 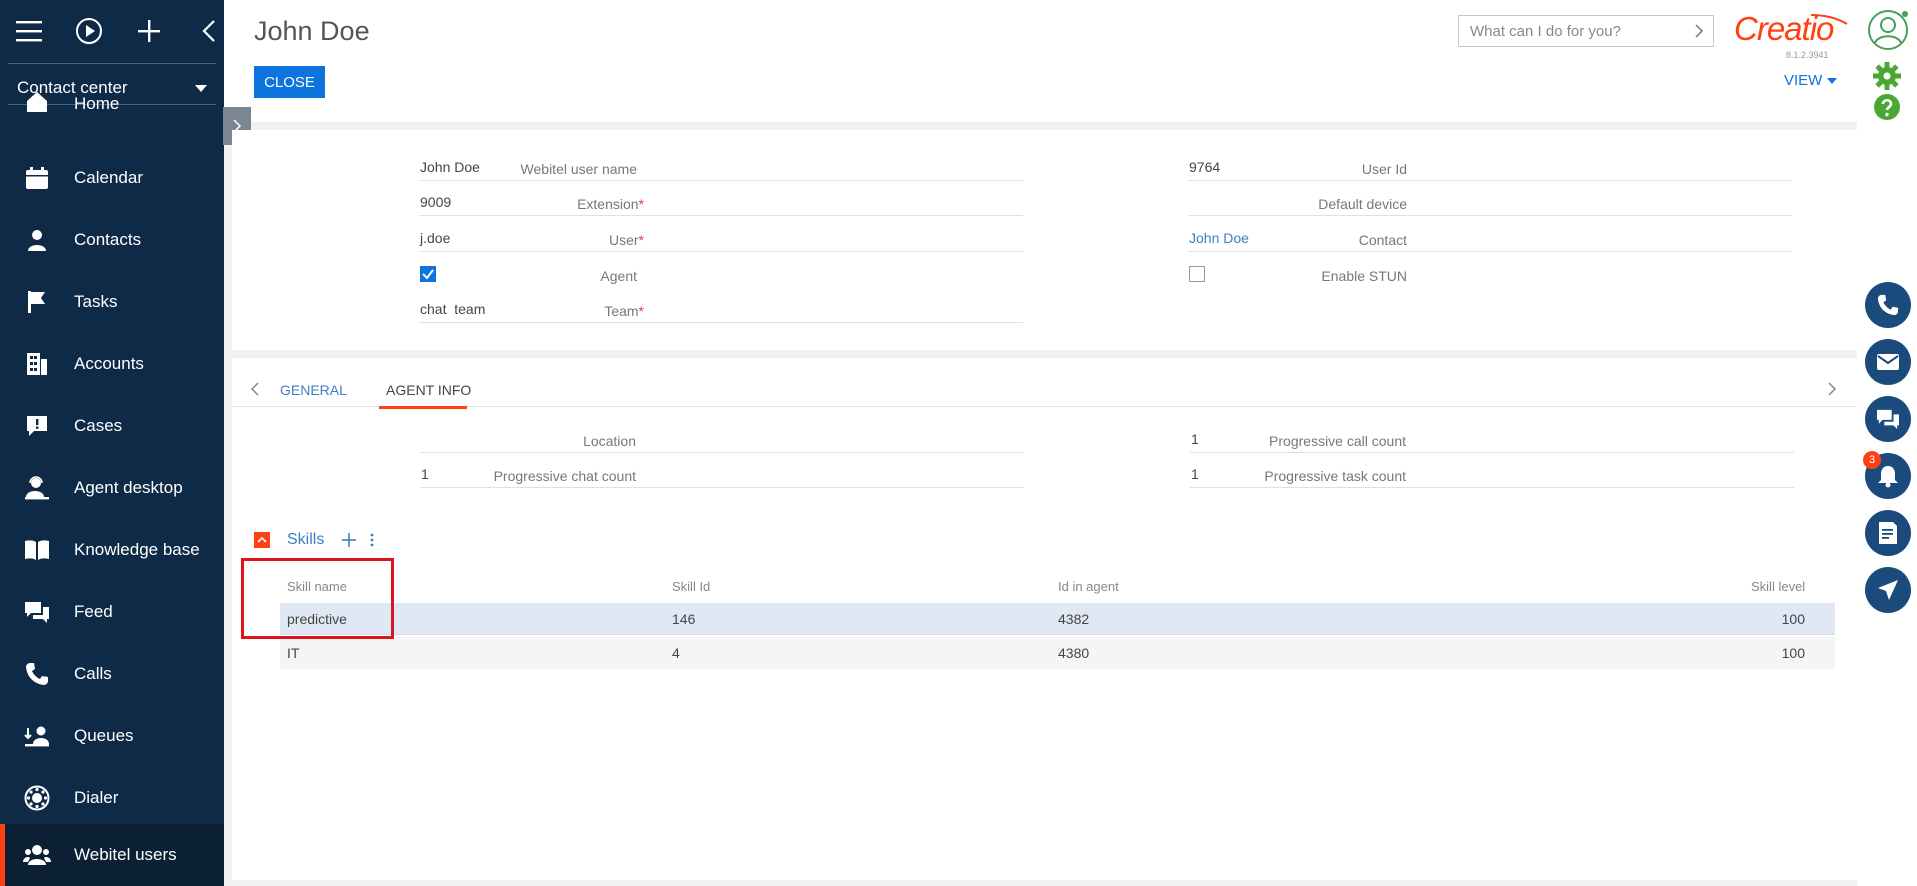 I want to click on command-search-input: What can I do for you?, so click(x=1586, y=31).